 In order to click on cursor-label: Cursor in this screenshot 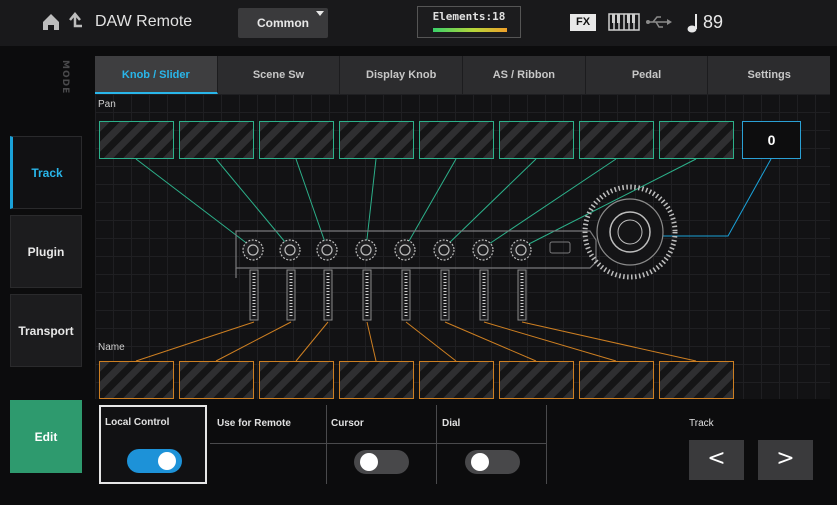, I will do `click(347, 423)`.